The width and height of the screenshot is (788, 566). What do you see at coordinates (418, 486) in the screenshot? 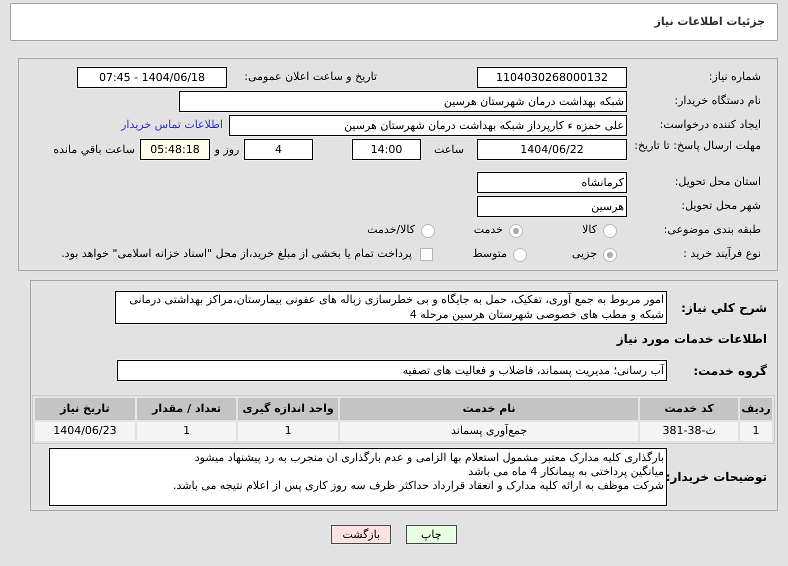
I see `notes-line: شرکت موظف به ارائه کلیه مدارک و انعقاد قرارداد حداکثر ظرف سه روز کاری پس از اعلام نتیجه می باشد.` at bounding box center [418, 486].